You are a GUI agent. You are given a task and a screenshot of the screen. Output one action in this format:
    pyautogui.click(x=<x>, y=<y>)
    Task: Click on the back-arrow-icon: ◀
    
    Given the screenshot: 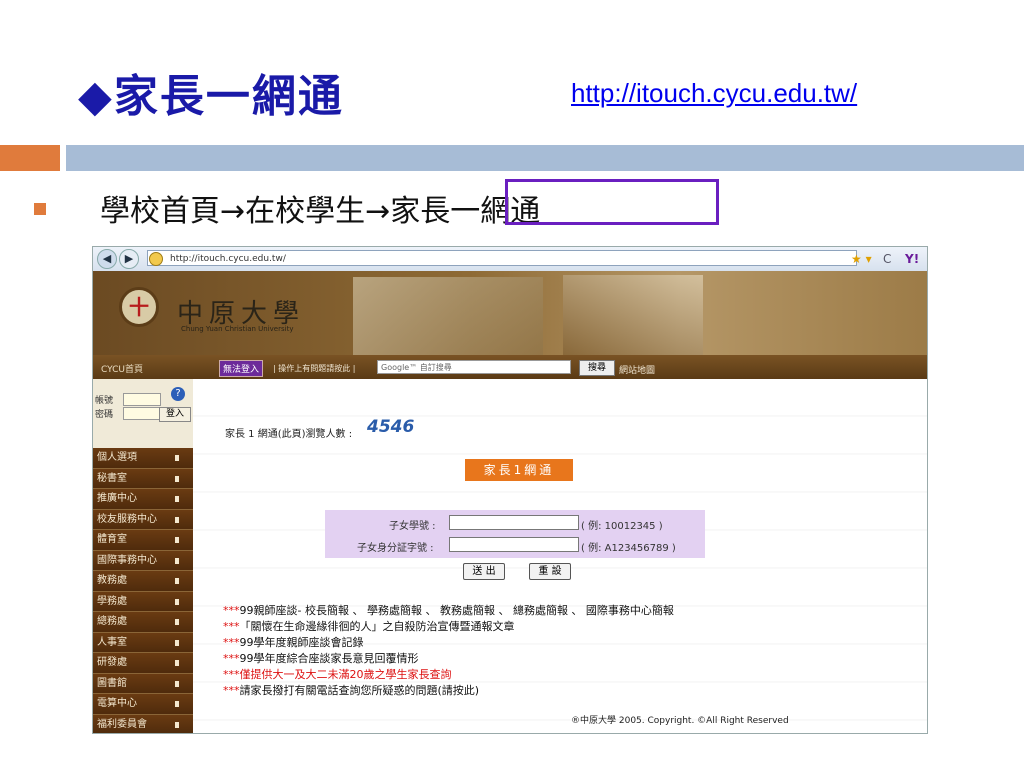 What is the action you would take?
    pyautogui.click(x=107, y=259)
    